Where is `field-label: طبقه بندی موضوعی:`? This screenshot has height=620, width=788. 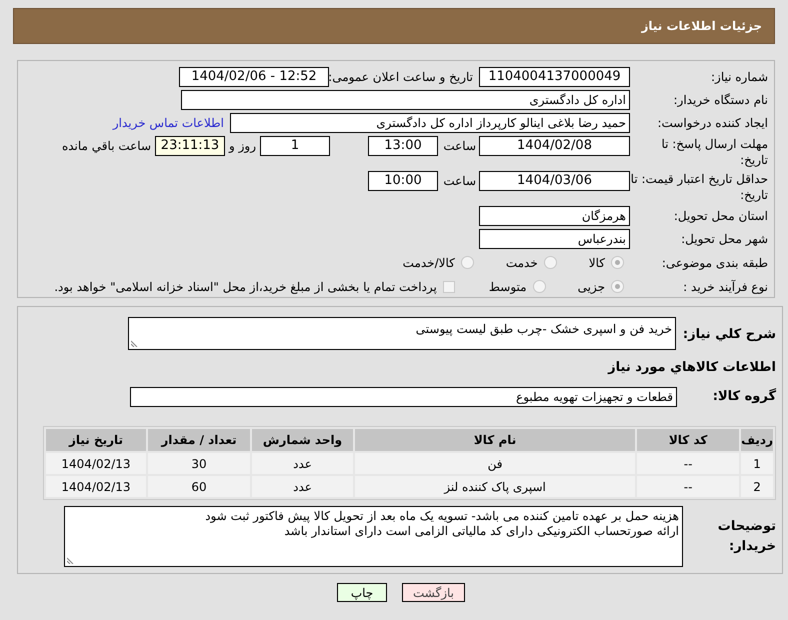
field-label: طبقه بندی موضوعی: is located at coordinates (715, 263).